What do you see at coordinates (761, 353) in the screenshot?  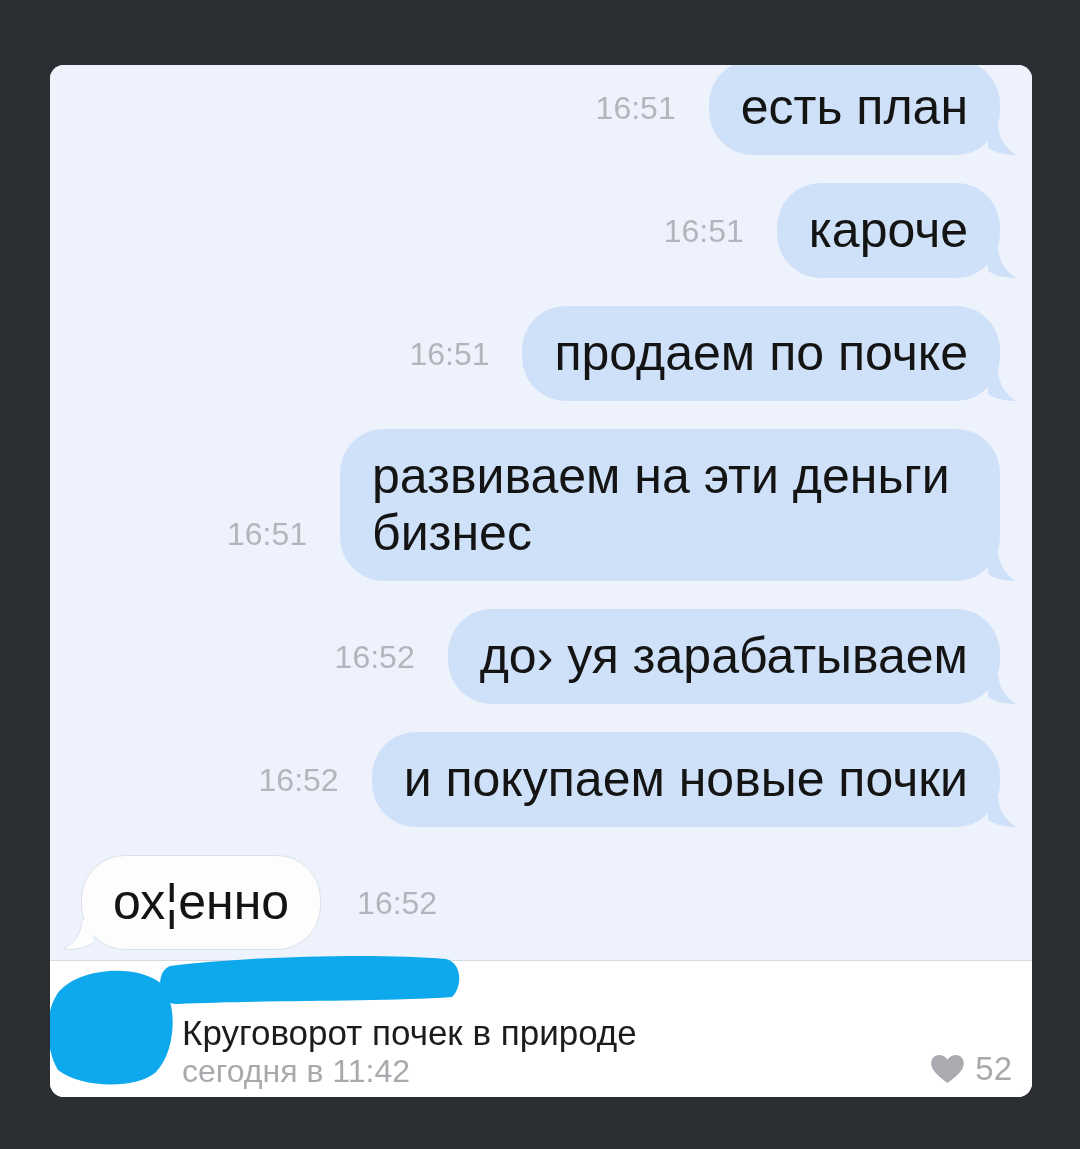 I see `message-text: продаем по почке` at bounding box center [761, 353].